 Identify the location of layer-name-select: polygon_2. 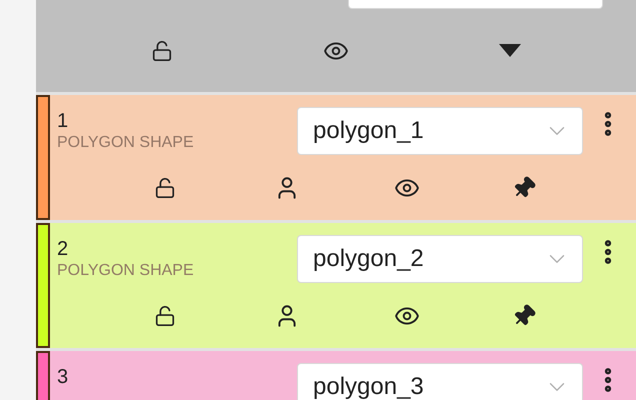
(440, 259).